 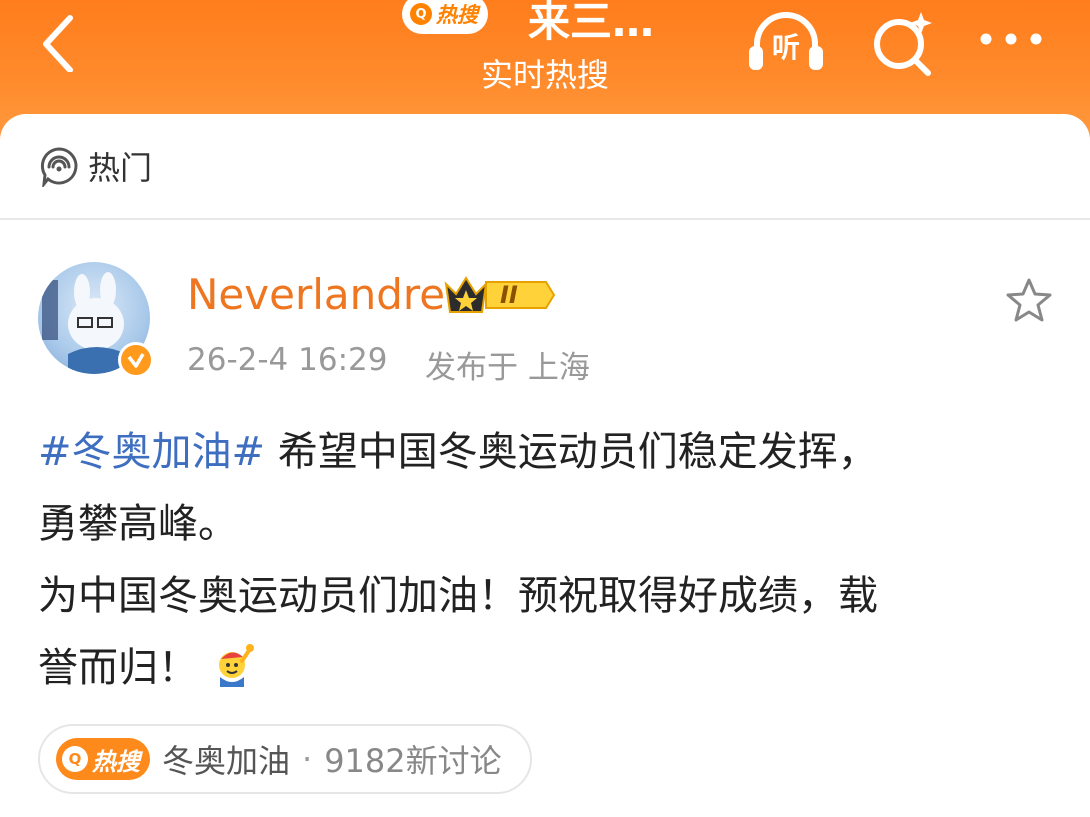 What do you see at coordinates (118, 668) in the screenshot?
I see `post-text-line4: 誉而归！` at bounding box center [118, 668].